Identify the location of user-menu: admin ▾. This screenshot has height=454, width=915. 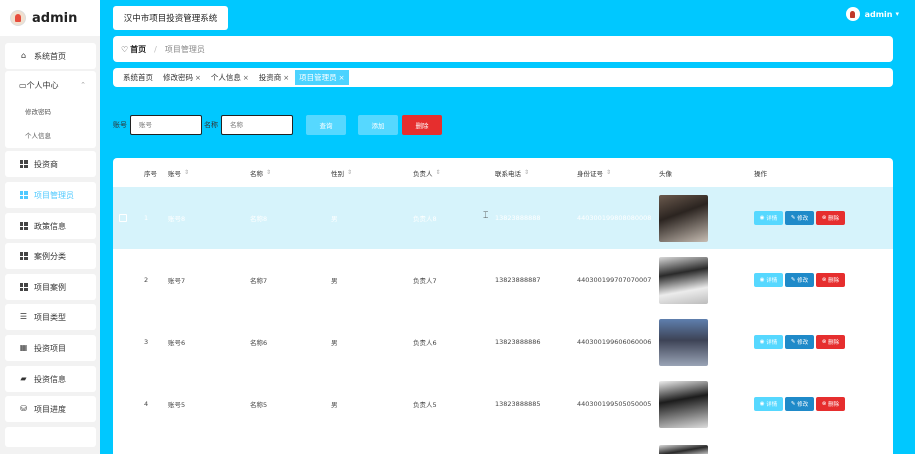
(872, 14).